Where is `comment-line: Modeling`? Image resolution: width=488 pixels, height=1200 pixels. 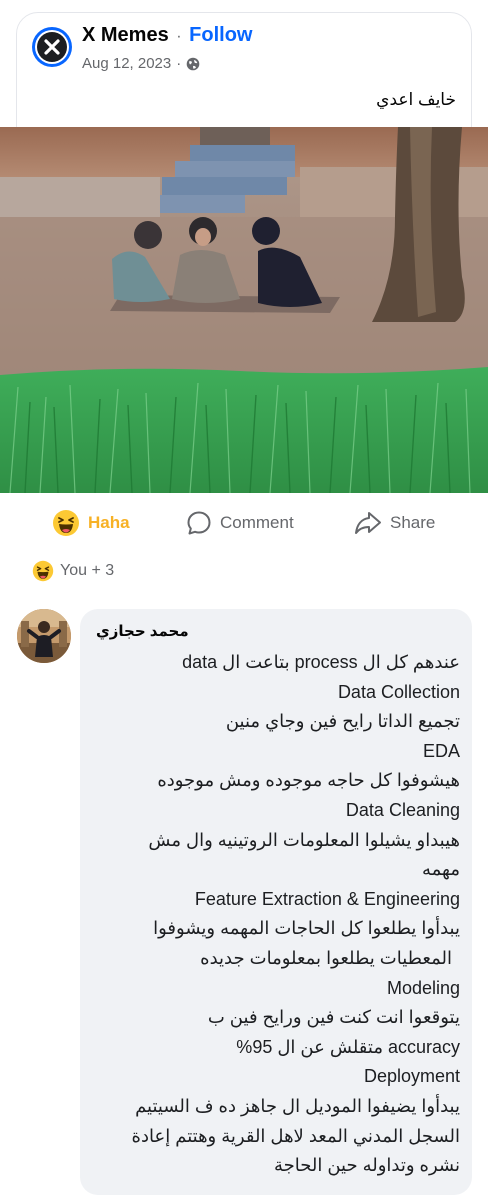 comment-line: Modeling is located at coordinates (423, 987).